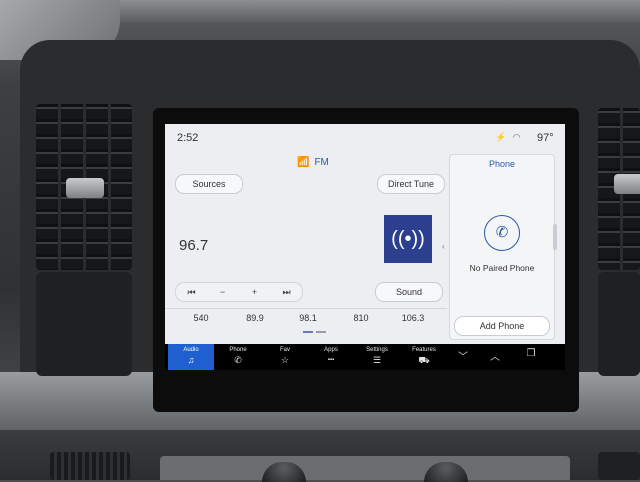  What do you see at coordinates (545, 138) in the screenshot?
I see `outside-temperature: 97°` at bounding box center [545, 138].